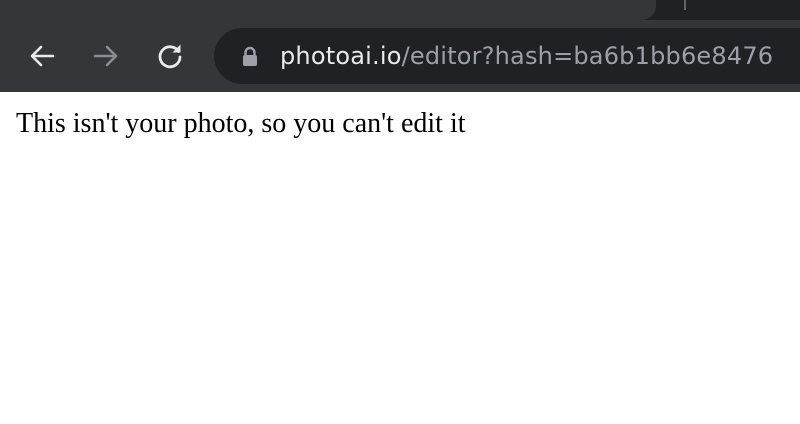 This screenshot has width=800, height=424. Describe the element at coordinates (685, 5) in the screenshot. I see `tab-divider` at that location.